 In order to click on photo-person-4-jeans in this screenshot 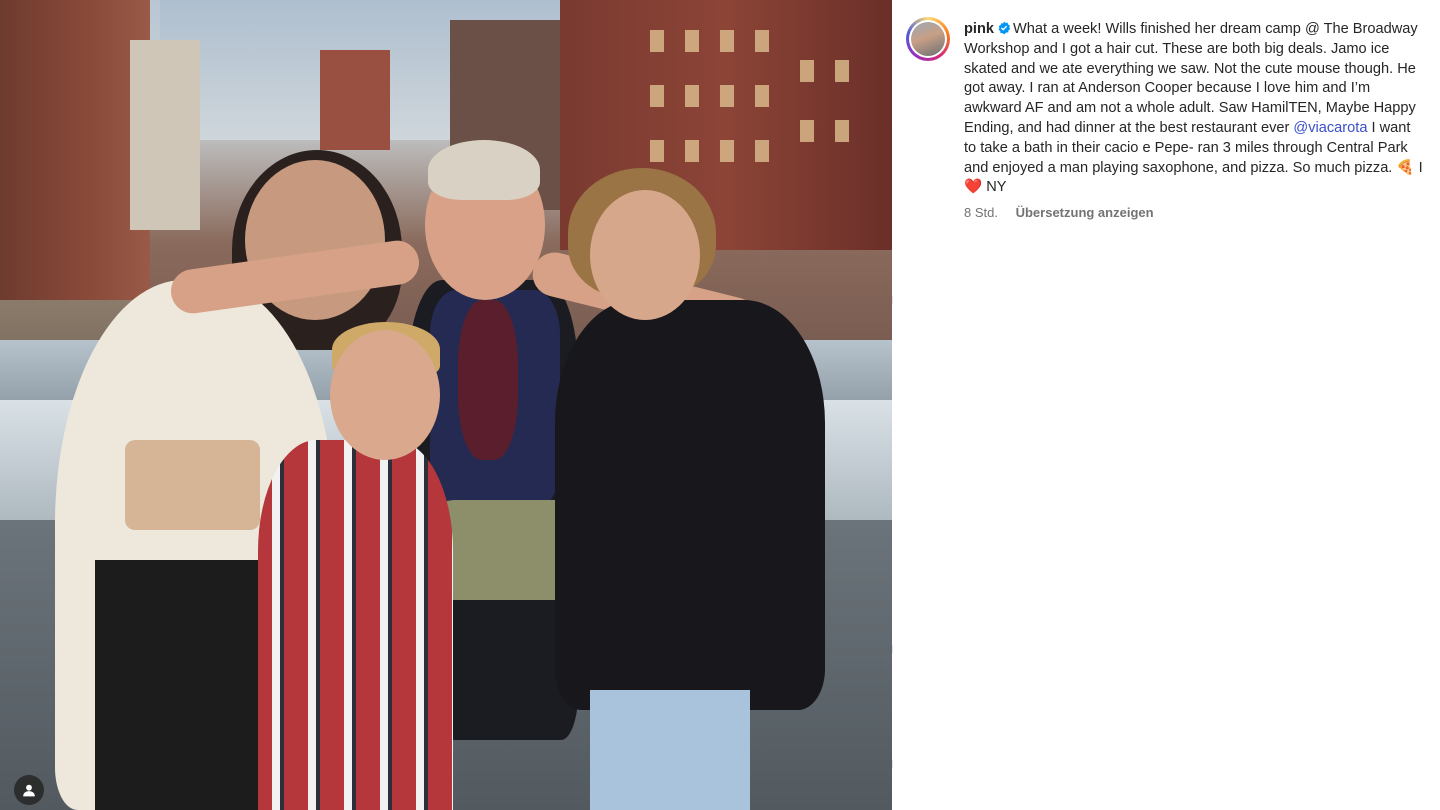, I will do `click(670, 750)`.